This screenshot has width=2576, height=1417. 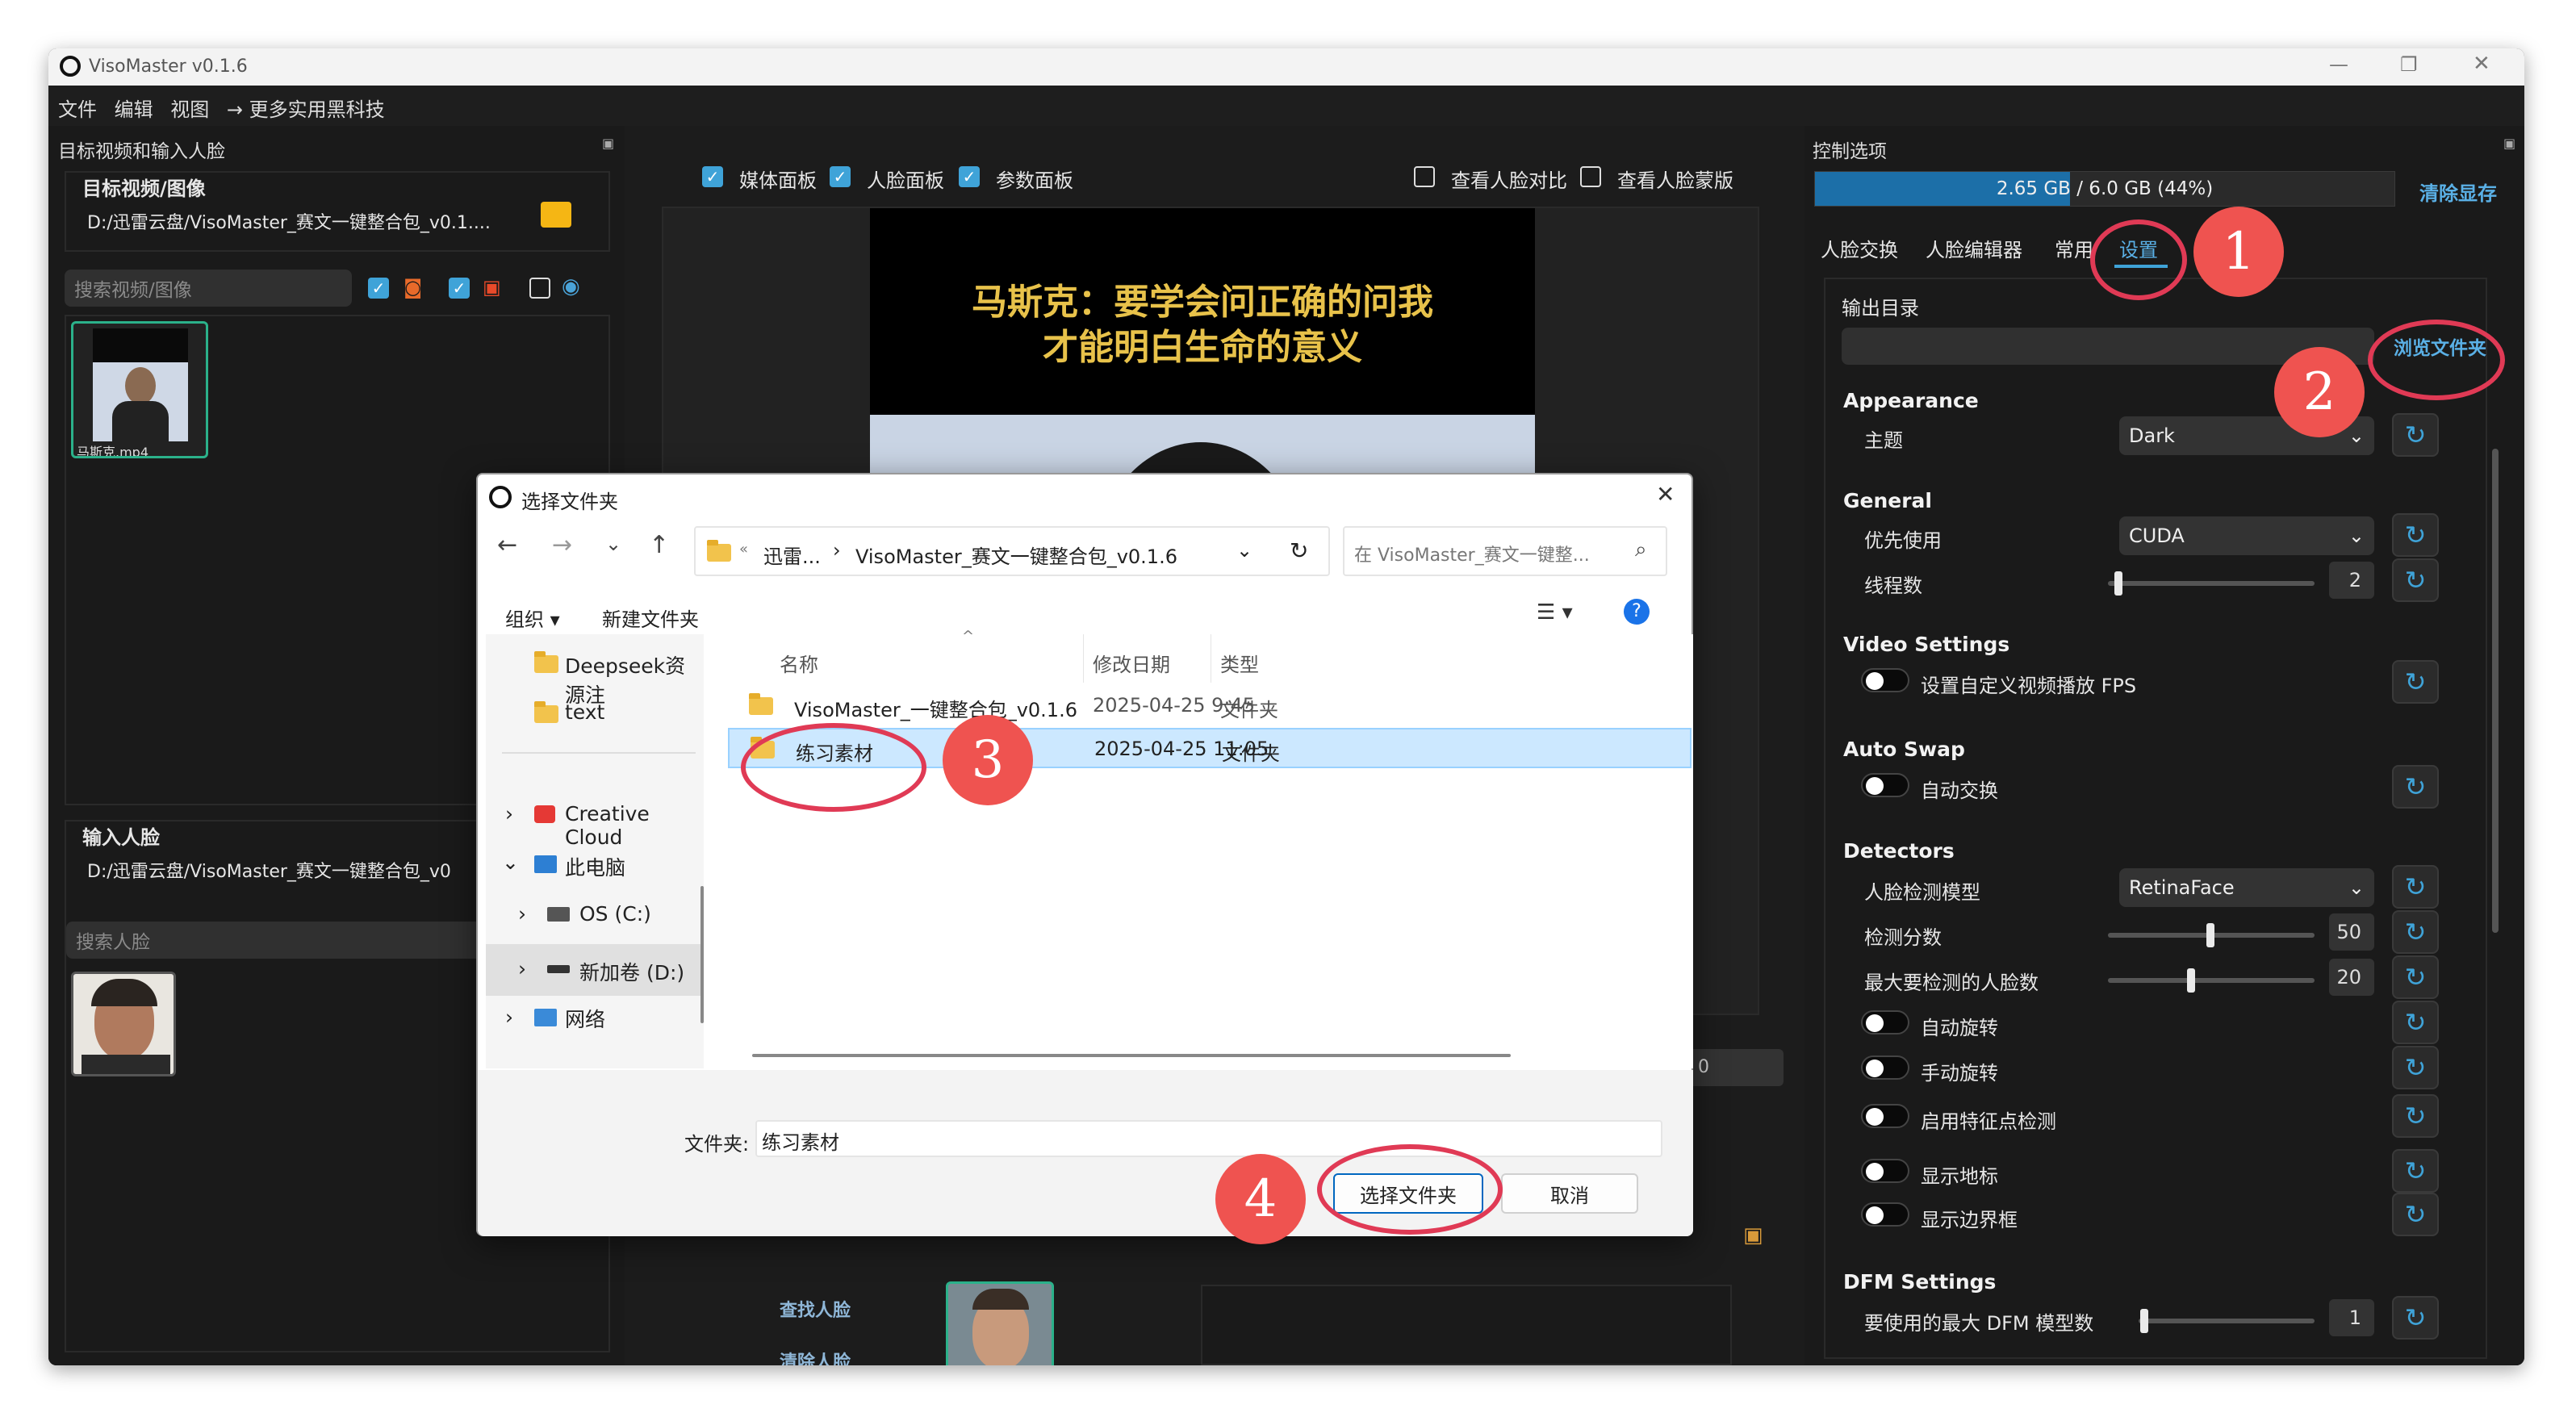 I want to click on recent-dropdown-icon: ⌄, so click(x=613, y=544).